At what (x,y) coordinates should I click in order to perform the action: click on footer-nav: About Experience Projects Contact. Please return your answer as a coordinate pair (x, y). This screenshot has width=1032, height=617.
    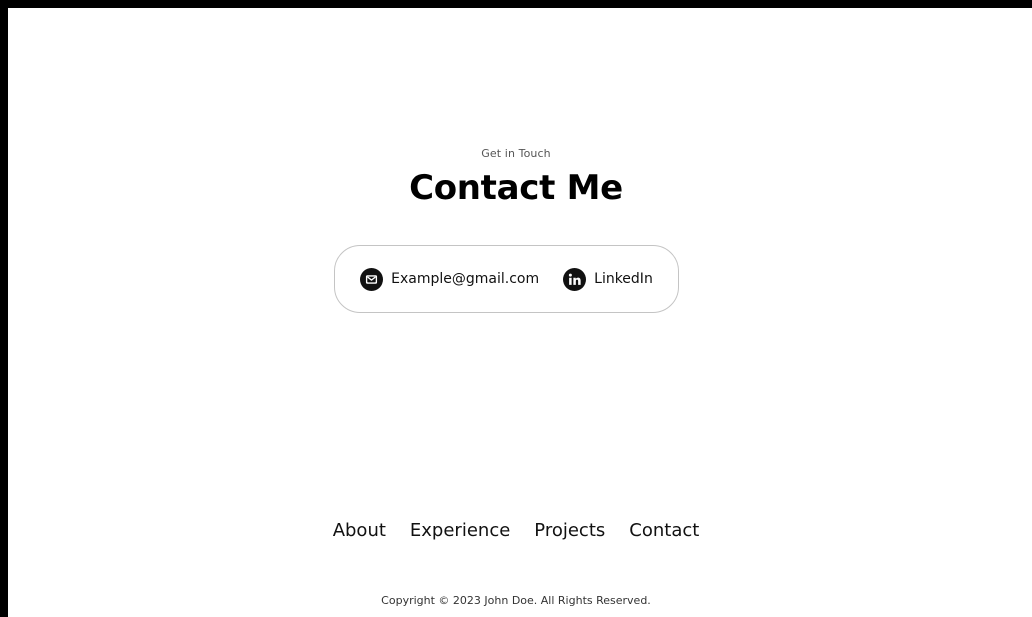
    Looking at the image, I should click on (516, 530).